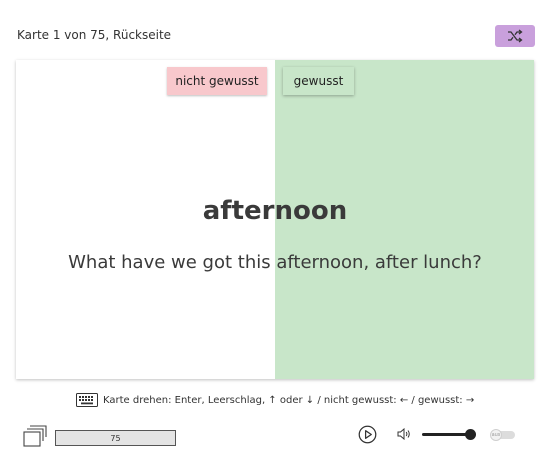 This screenshot has height=457, width=554. I want to click on shuffle-icon, so click(515, 36).